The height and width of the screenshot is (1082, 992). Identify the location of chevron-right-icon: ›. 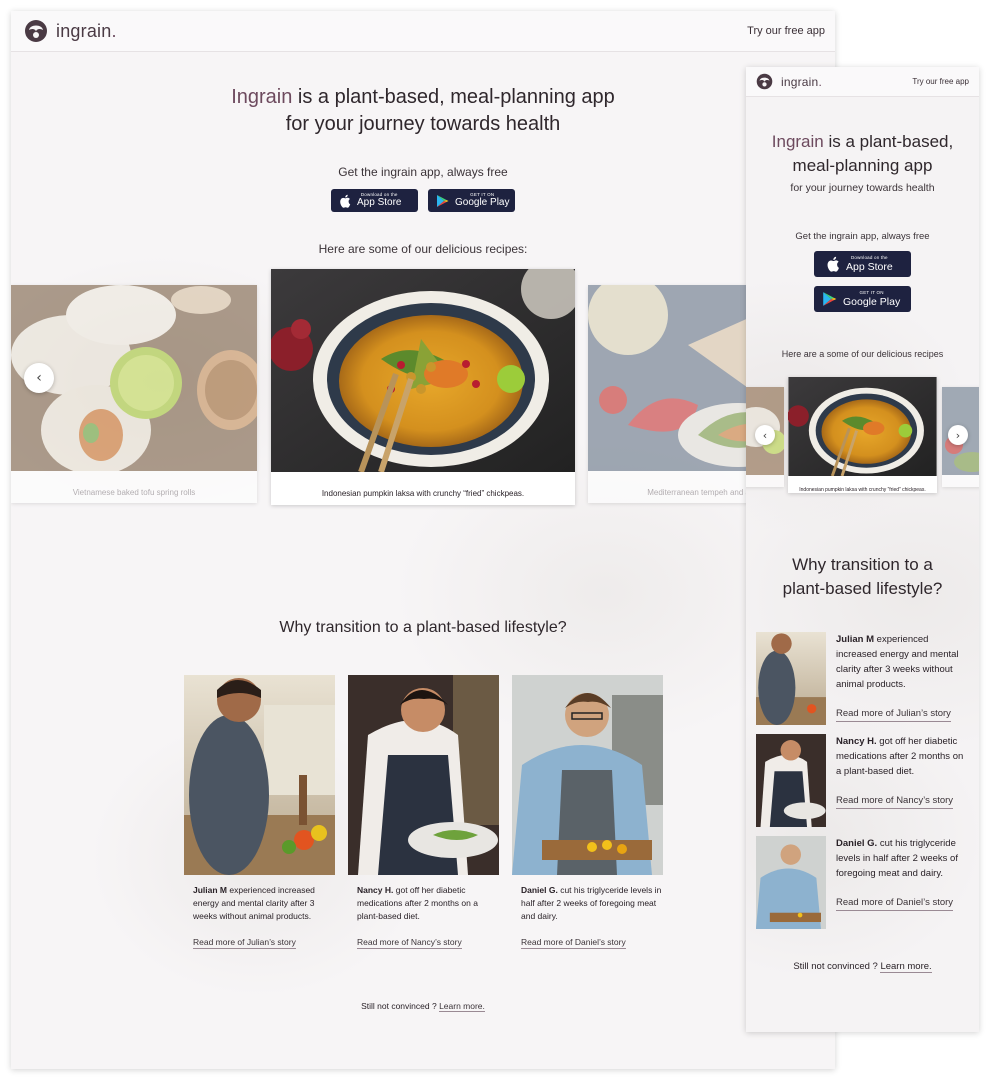
(958, 435).